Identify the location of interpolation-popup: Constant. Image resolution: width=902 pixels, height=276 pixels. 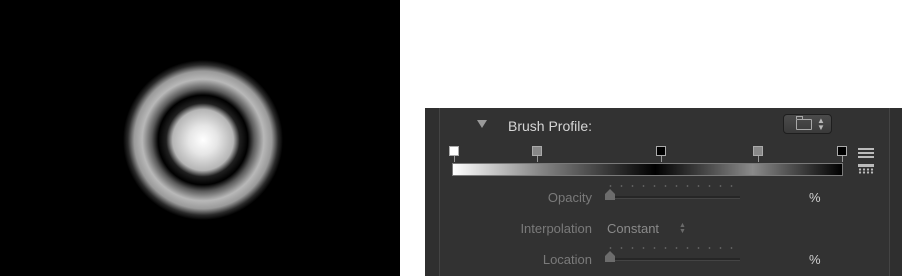
(633, 228).